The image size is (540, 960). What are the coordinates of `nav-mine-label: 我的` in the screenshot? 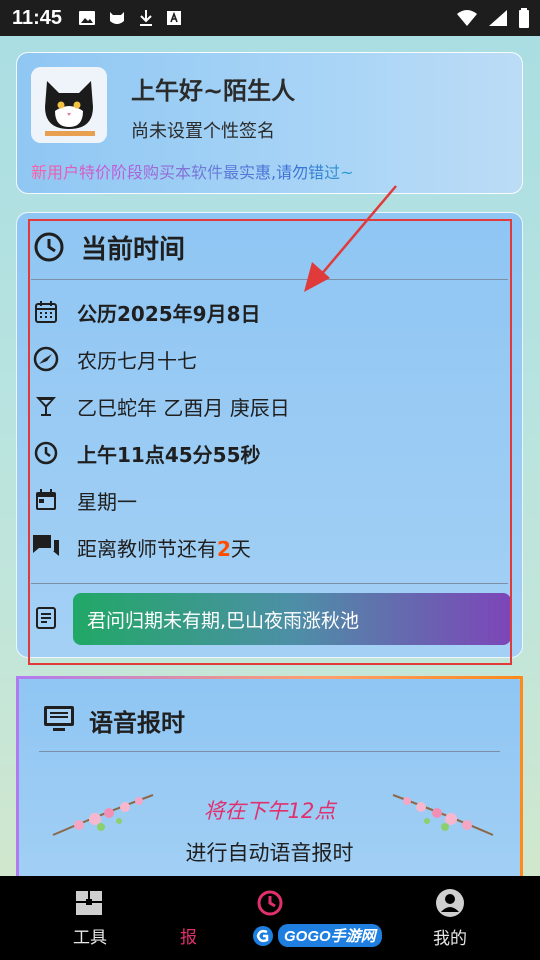 It's located at (450, 938).